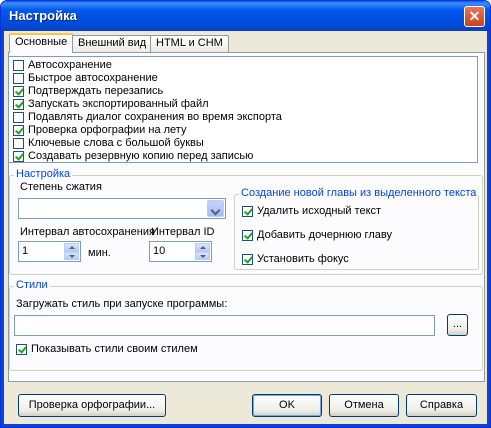 This screenshot has width=491, height=428. Describe the element at coordinates (96, 91) in the screenshot. I see `list-item-label: Подтверждать перезапись` at that location.